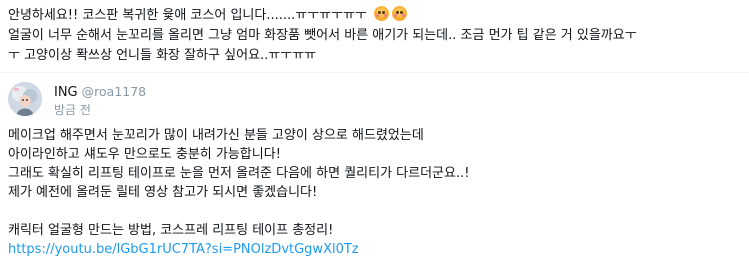 The image size is (749, 263). I want to click on video-title: 캐릭터 얼굴형 만드는 방법, 코스프레 리프팅 테이프 총정리!, so click(171, 230).